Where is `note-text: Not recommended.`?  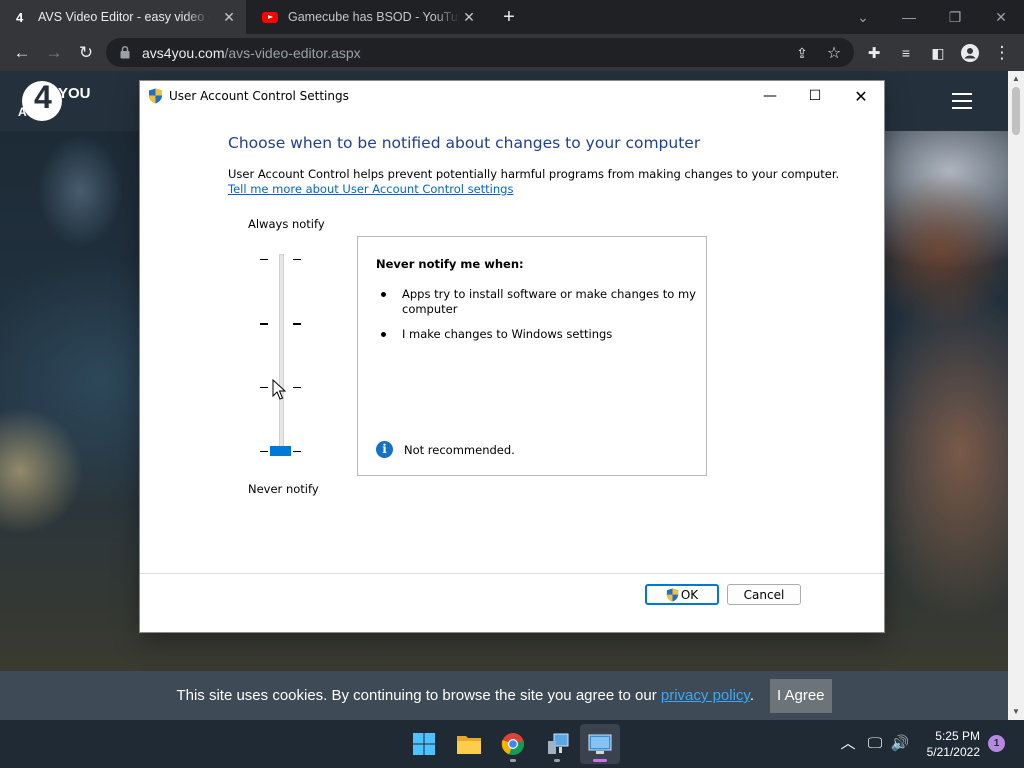
note-text: Not recommended. is located at coordinates (459, 449).